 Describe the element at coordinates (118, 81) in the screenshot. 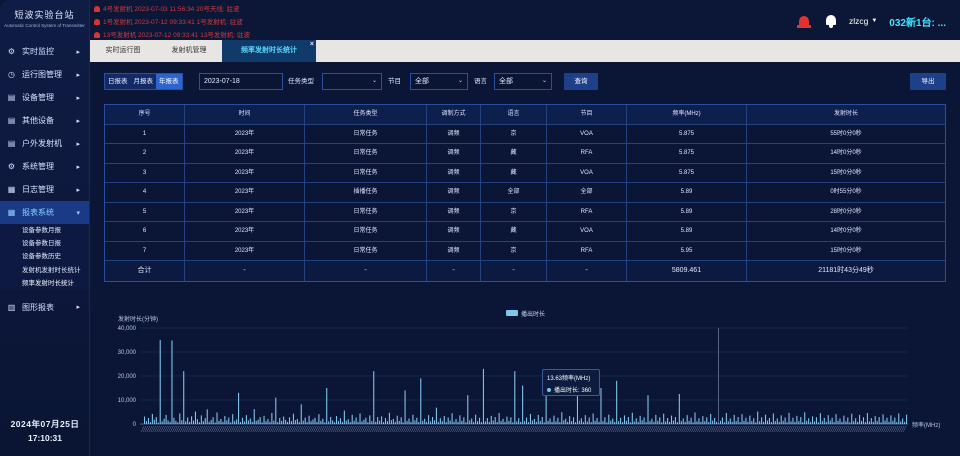

I see `daily-report-button: 日报表` at that location.